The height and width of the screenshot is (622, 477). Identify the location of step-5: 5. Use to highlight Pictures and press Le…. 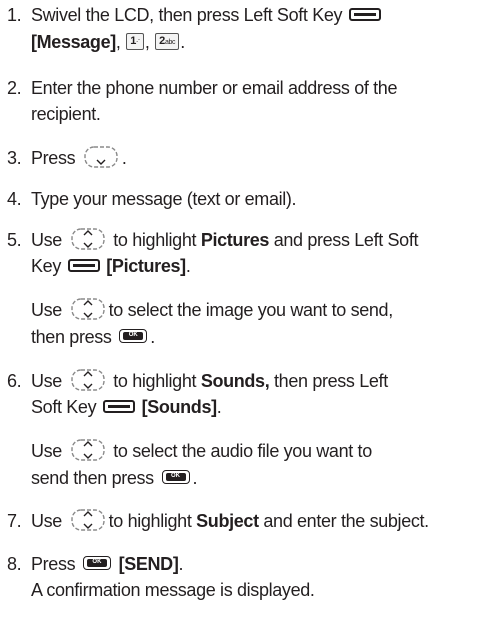
(213, 240).